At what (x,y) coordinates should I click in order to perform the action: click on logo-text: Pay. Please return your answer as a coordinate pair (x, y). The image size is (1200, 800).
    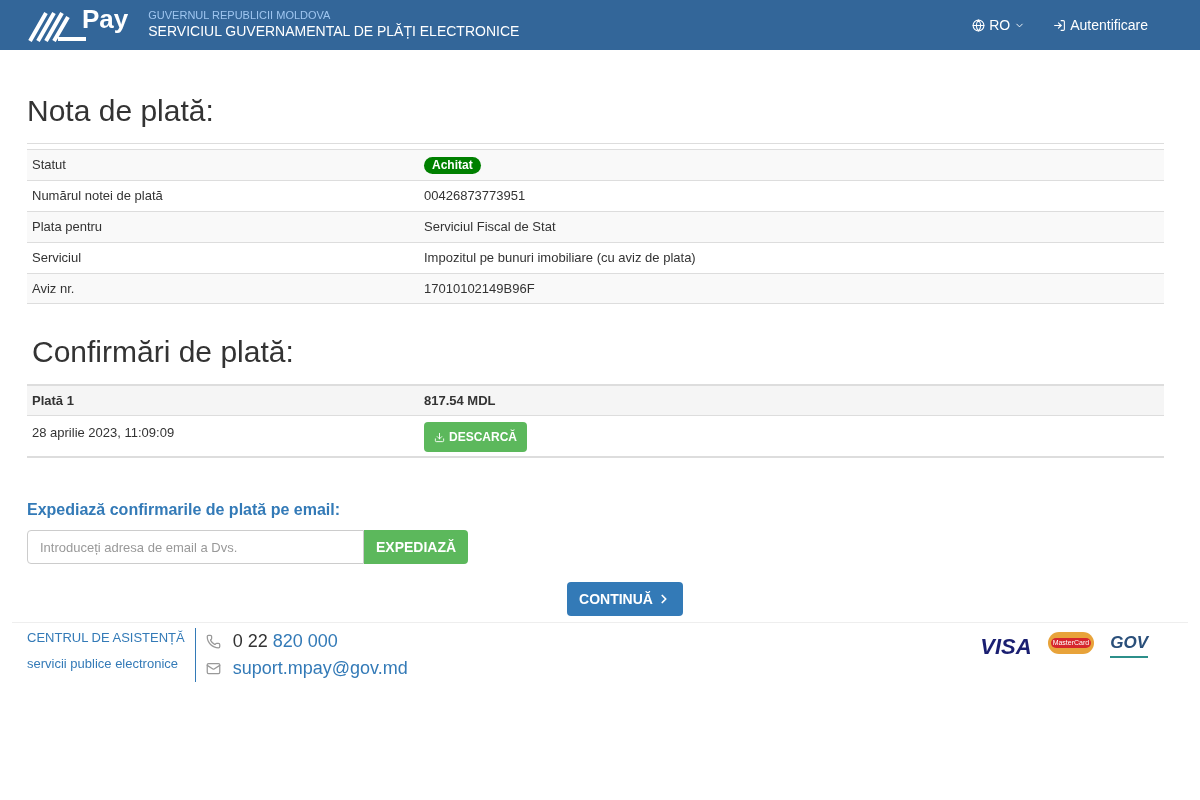
    Looking at the image, I should click on (105, 19).